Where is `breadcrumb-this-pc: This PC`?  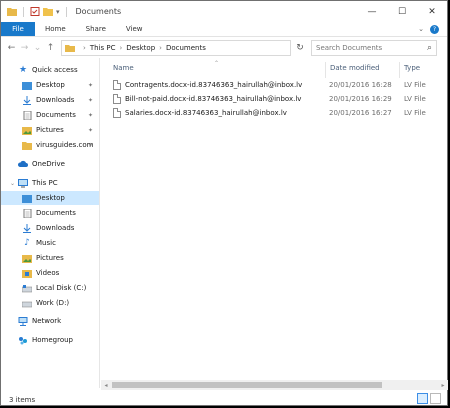
breadcrumb-this-pc: This PC is located at coordinates (103, 48).